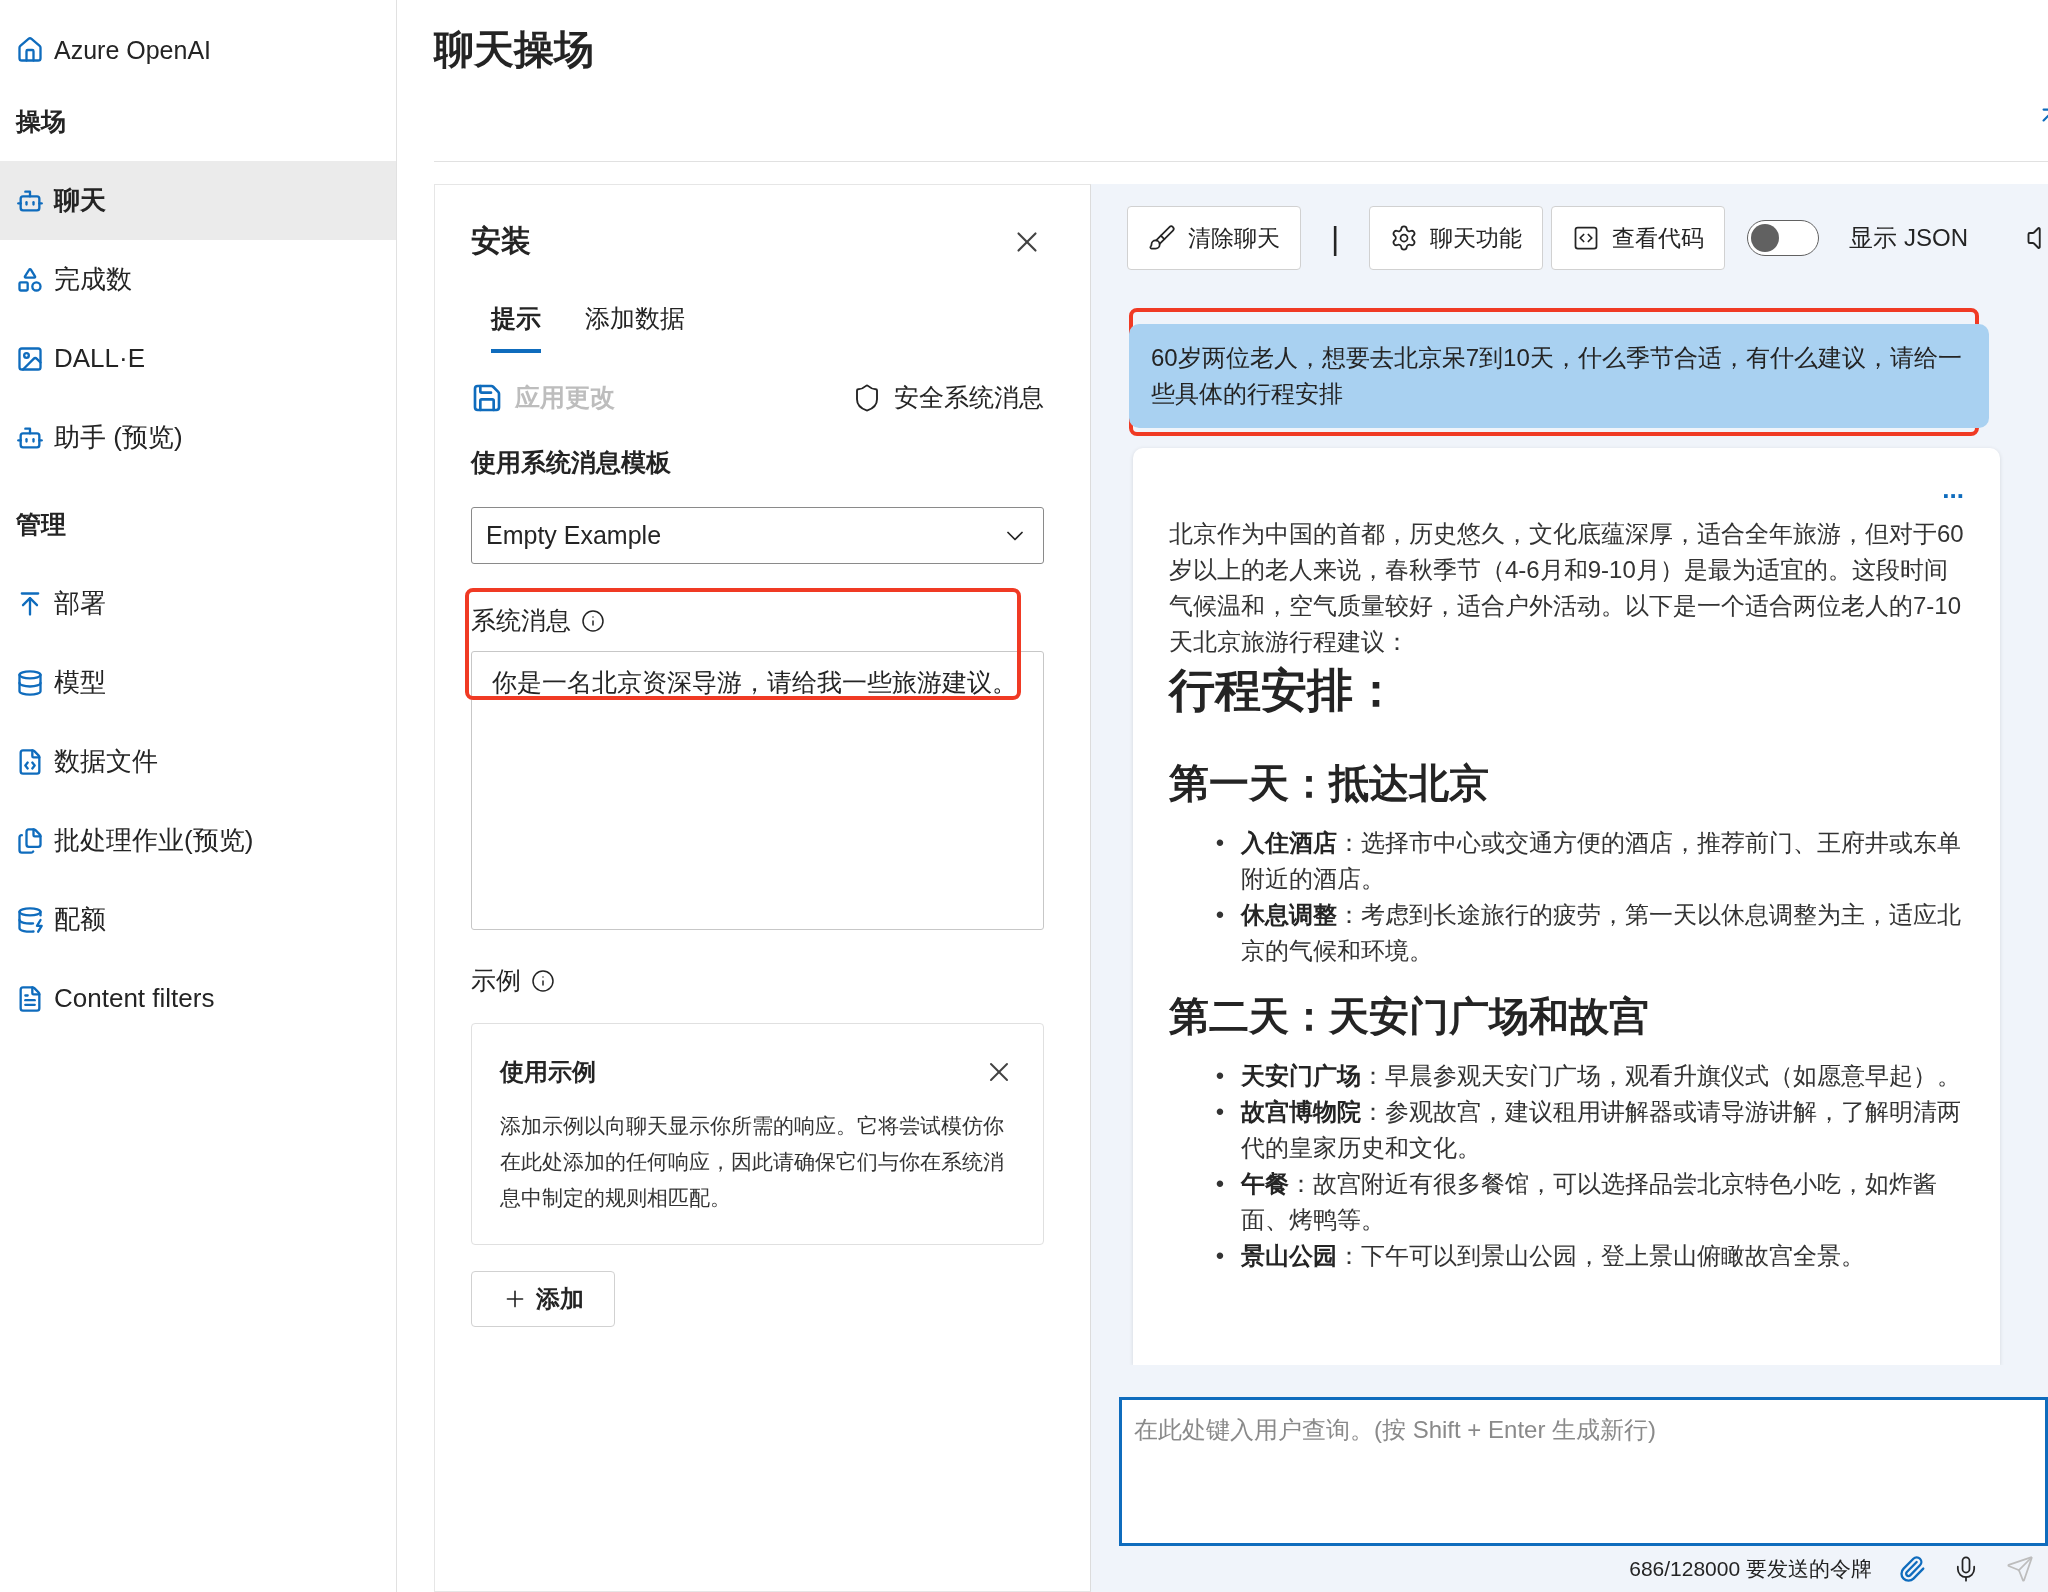 The width and height of the screenshot is (2048, 1592). Describe the element at coordinates (752, 1162) in the screenshot. I see `card-text: 添加示例以向聊天显示你所需的响应。它将尝试模仿你在此处添加的任何响应，因此请确保它们与你在系统消息中制定的规则相匹配。` at that location.